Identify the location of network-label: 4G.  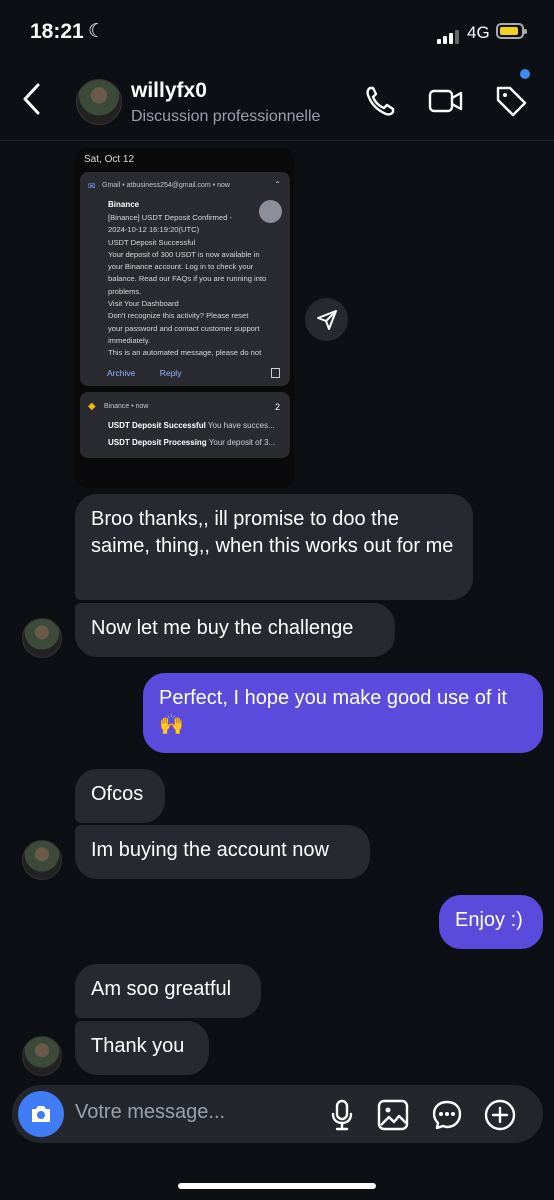
(478, 32).